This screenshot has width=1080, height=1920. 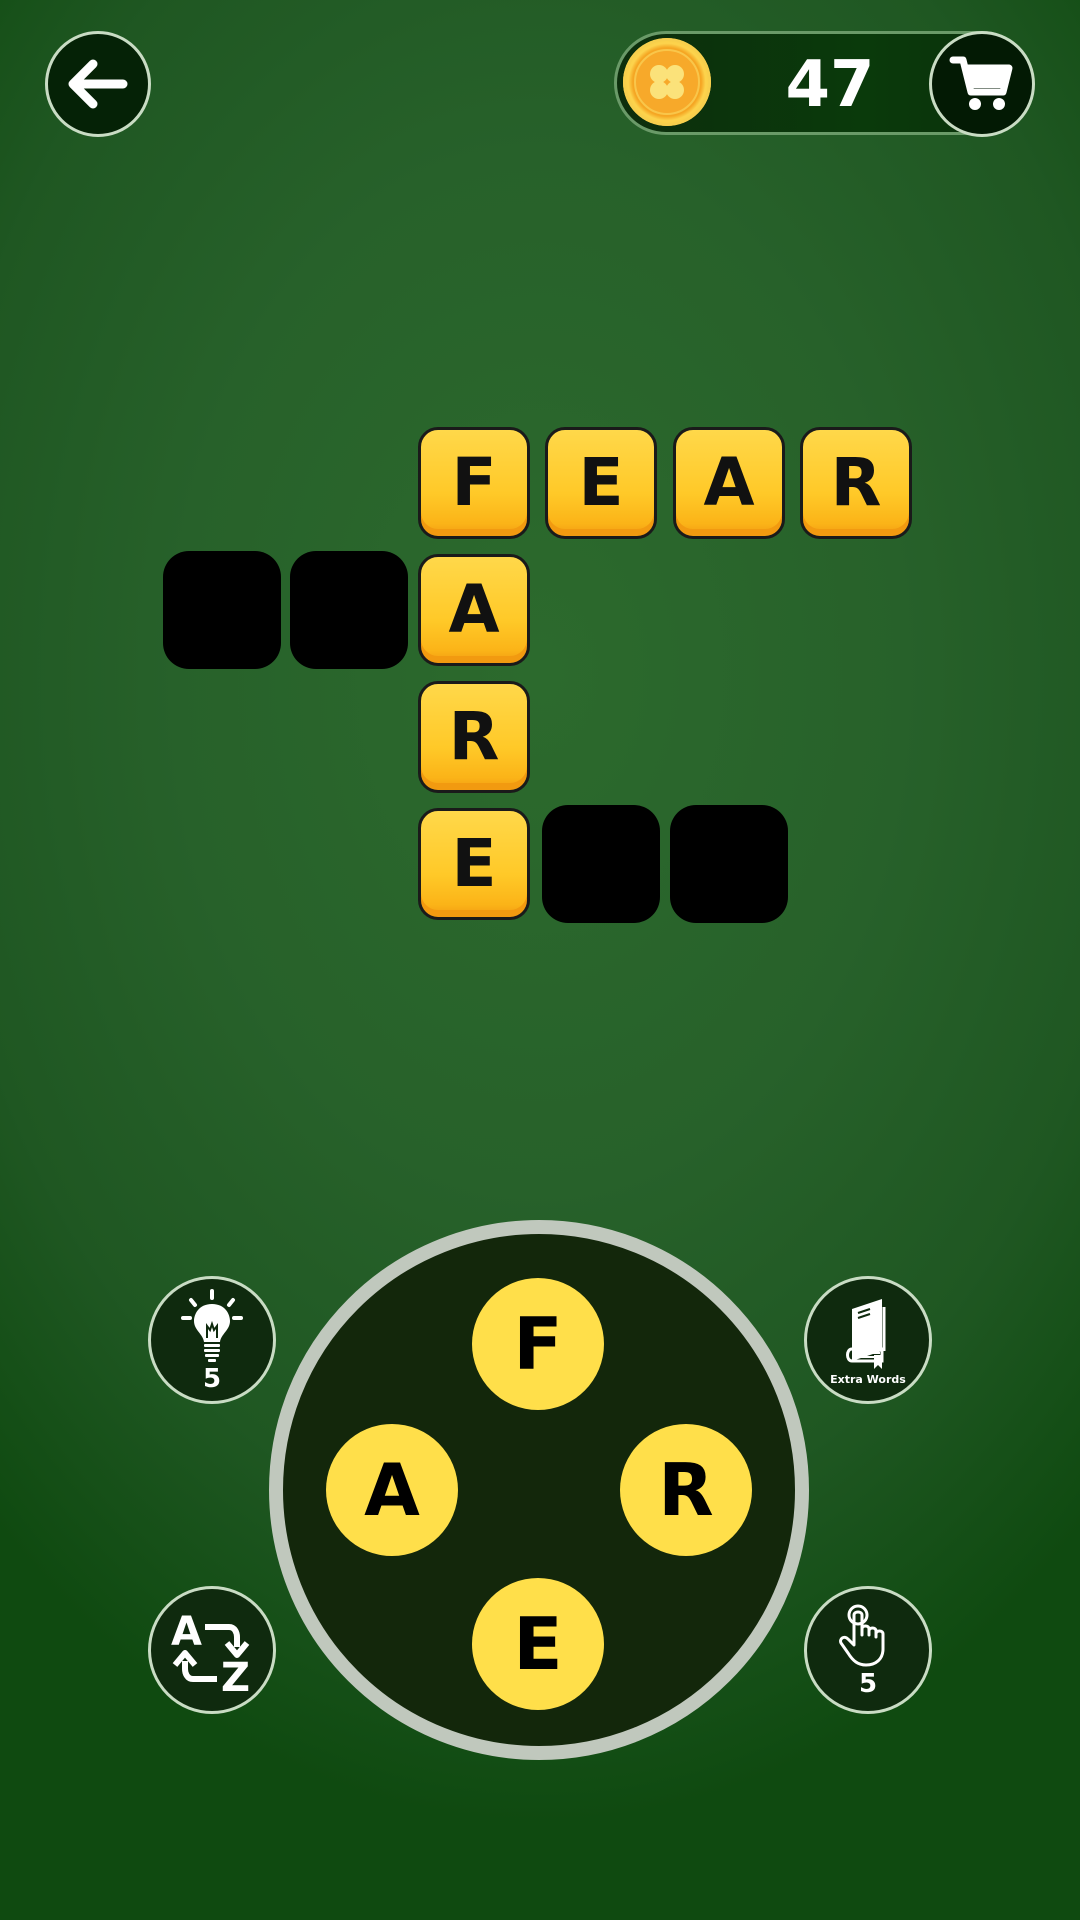 What do you see at coordinates (538, 1644) in the screenshot?
I see `wheel-letter-bottom: E` at bounding box center [538, 1644].